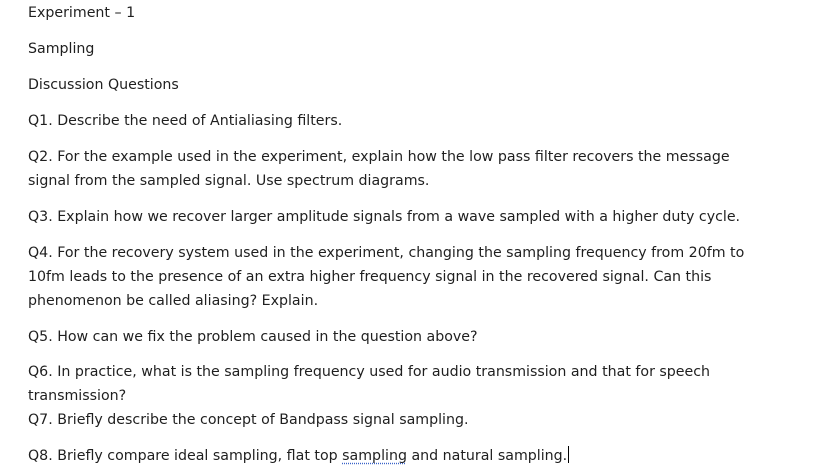  Describe the element at coordinates (173, 301) in the screenshot. I see `question-4-line-3: phenomenon be called aliasing? Explain.` at that location.